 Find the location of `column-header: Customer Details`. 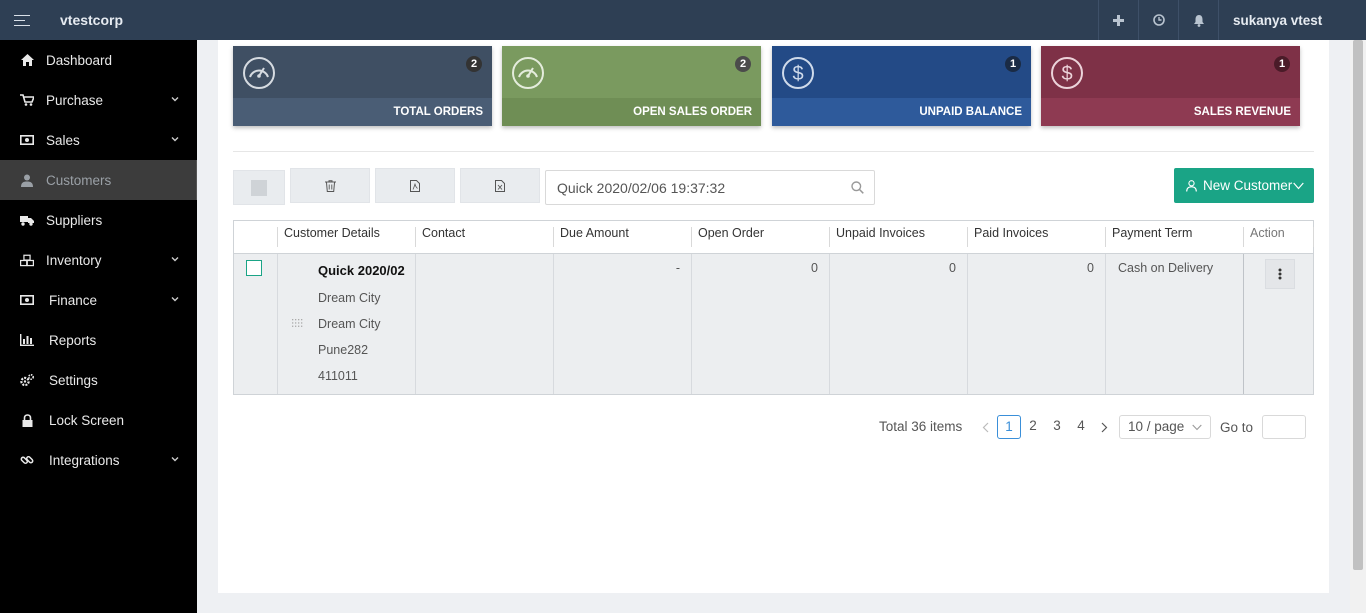

column-header: Customer Details is located at coordinates (347, 237).